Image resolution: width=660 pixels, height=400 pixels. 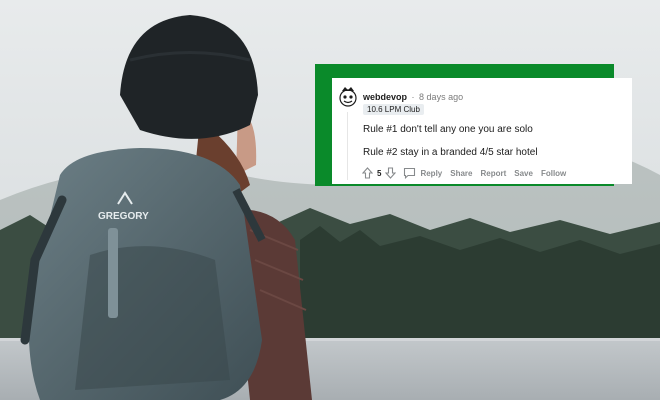 I want to click on comment-text-line: Rule #2 stay in a branded 4/5 star hotel, so click(x=450, y=152).